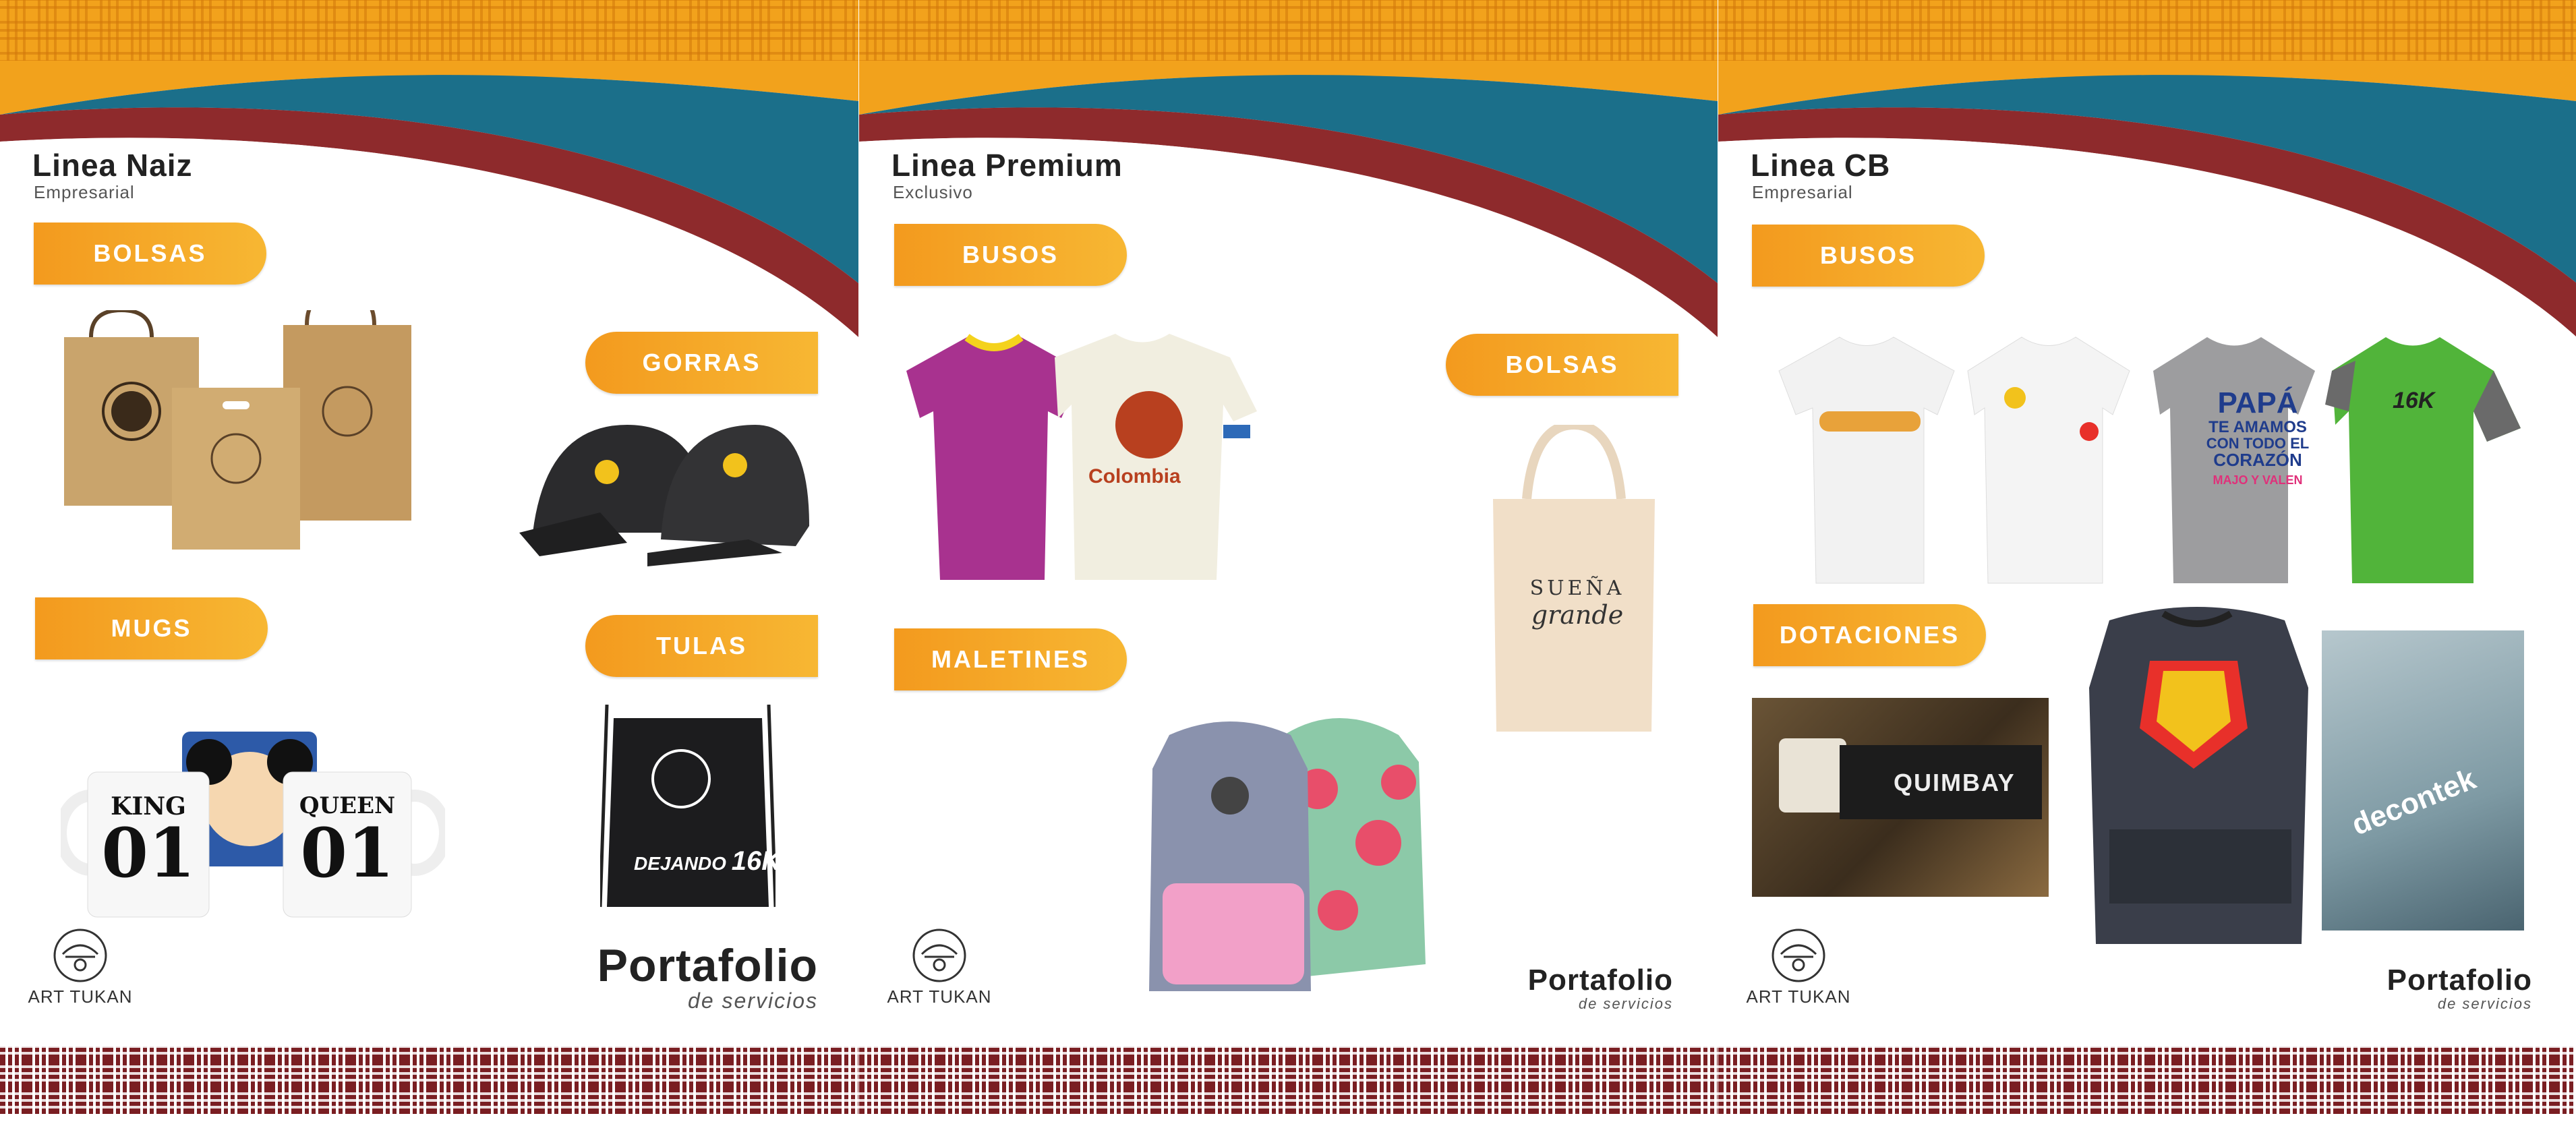  I want to click on tote-text-line1: SUEÑA, so click(1577, 588).